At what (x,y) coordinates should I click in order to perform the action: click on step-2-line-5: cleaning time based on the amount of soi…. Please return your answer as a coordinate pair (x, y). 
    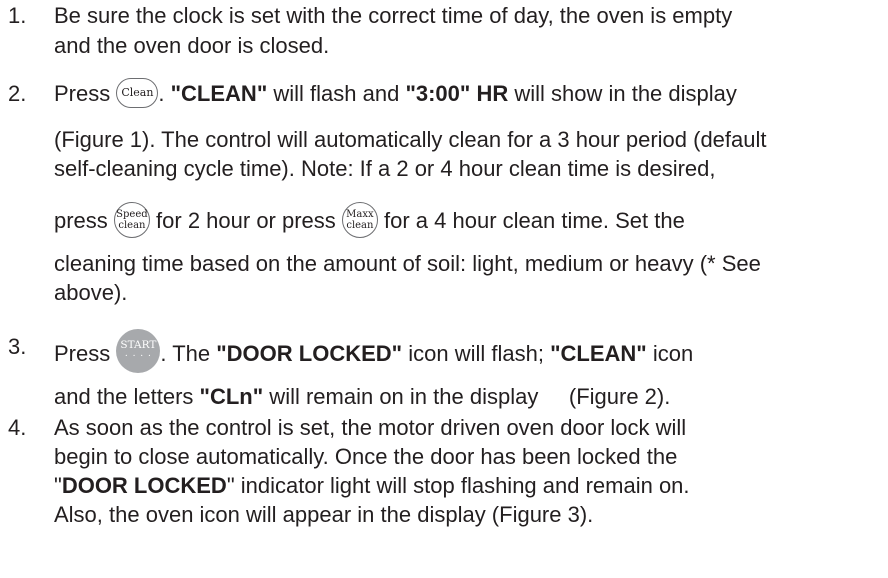
    Looking at the image, I should click on (407, 263).